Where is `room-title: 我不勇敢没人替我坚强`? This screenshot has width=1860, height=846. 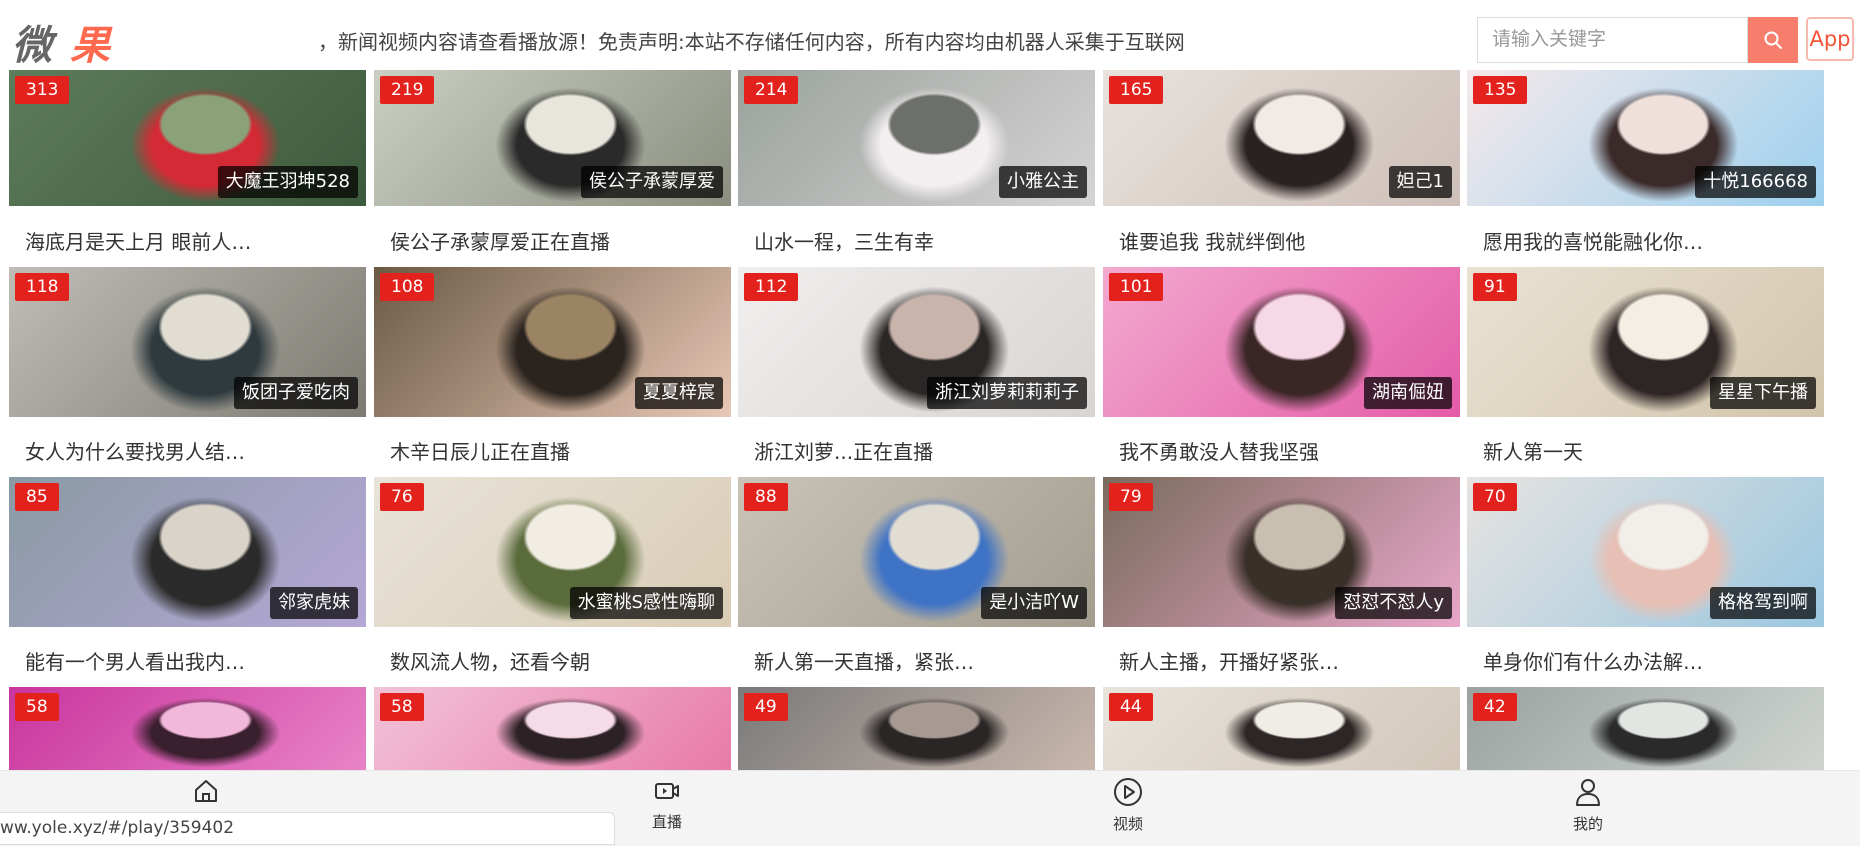
room-title: 我不勇敢没人替我坚强 is located at coordinates (1219, 450).